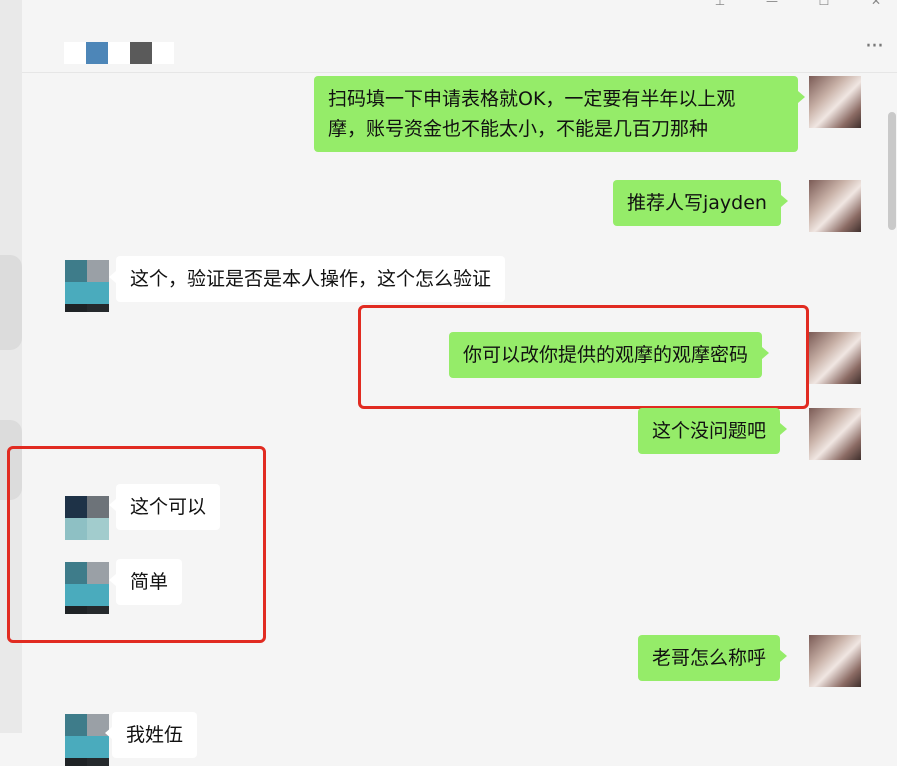 Image resolution: width=897 pixels, height=766 pixels. I want to click on edge-shadow, so click(11, 302).